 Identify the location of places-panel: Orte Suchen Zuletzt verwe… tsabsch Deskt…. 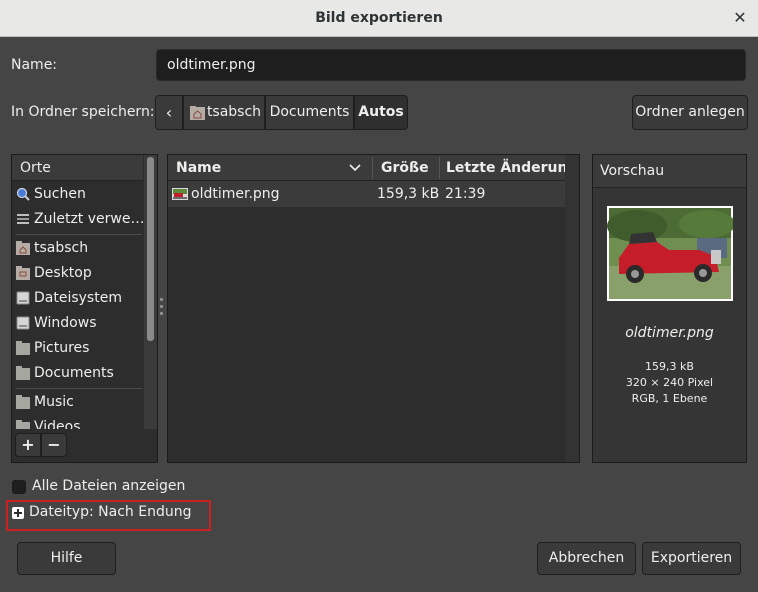
(84, 308).